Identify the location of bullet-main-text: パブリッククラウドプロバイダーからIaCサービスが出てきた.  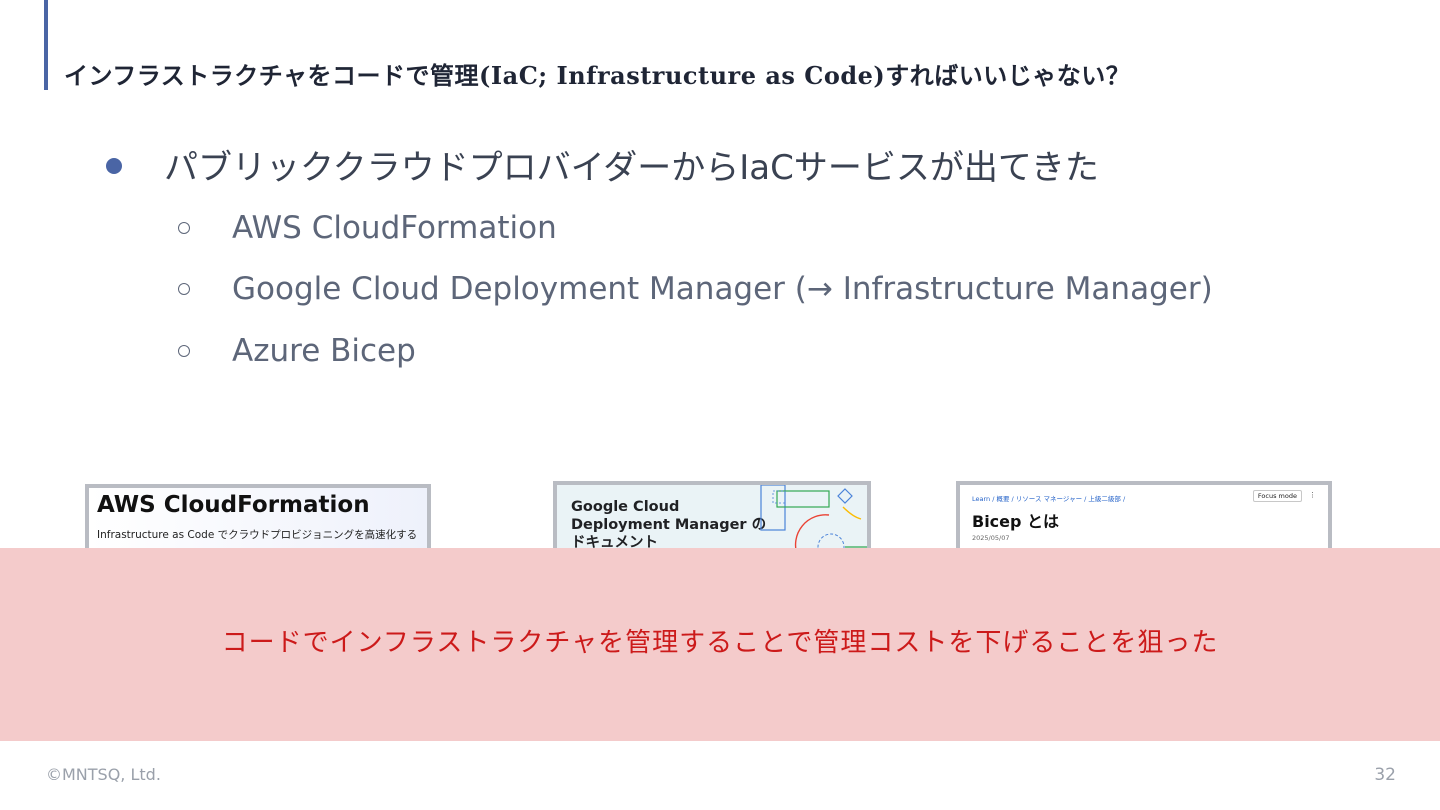
(631, 167).